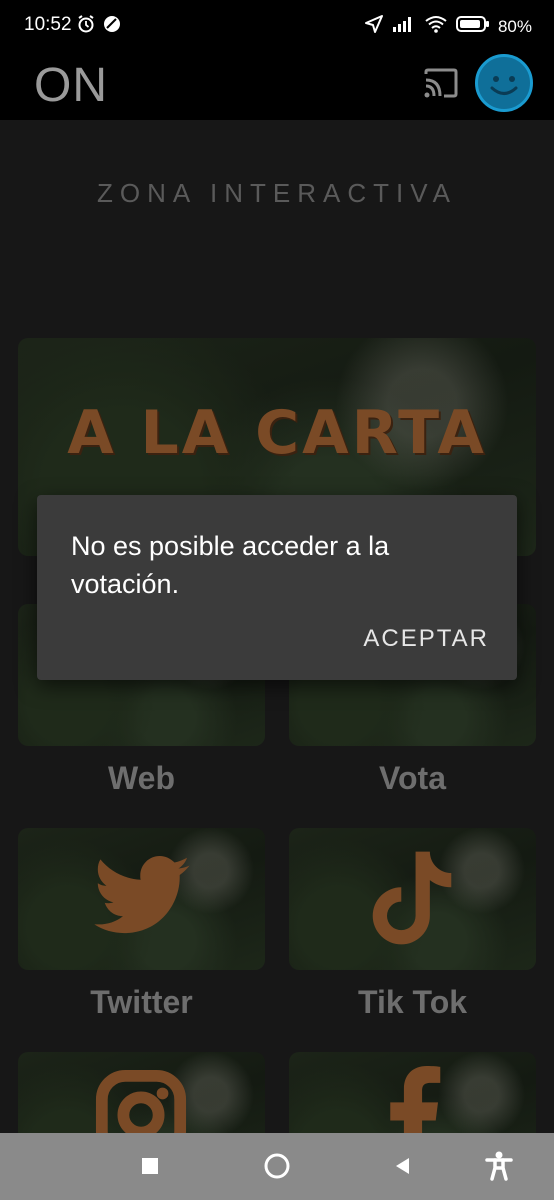  I want to click on banner-title: A LA CARTA, so click(277, 433).